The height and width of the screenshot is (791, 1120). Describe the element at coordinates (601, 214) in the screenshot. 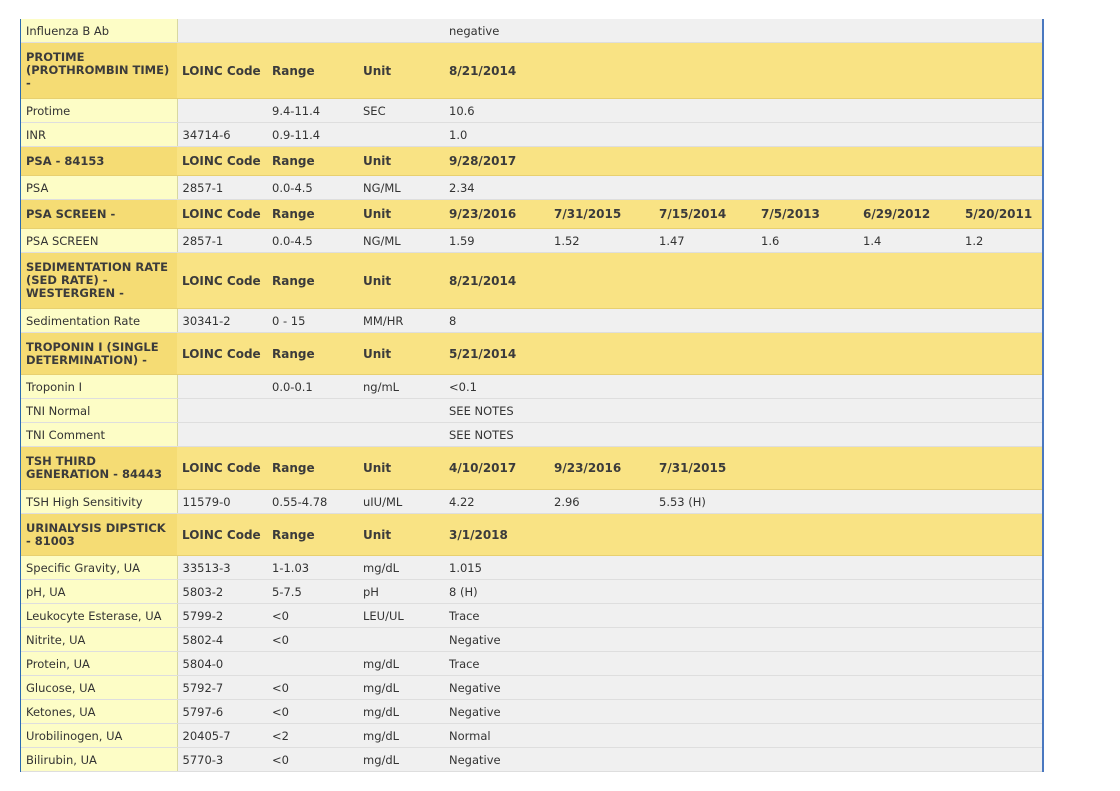

I see `header-result-2-cell: 7/31/2015` at that location.